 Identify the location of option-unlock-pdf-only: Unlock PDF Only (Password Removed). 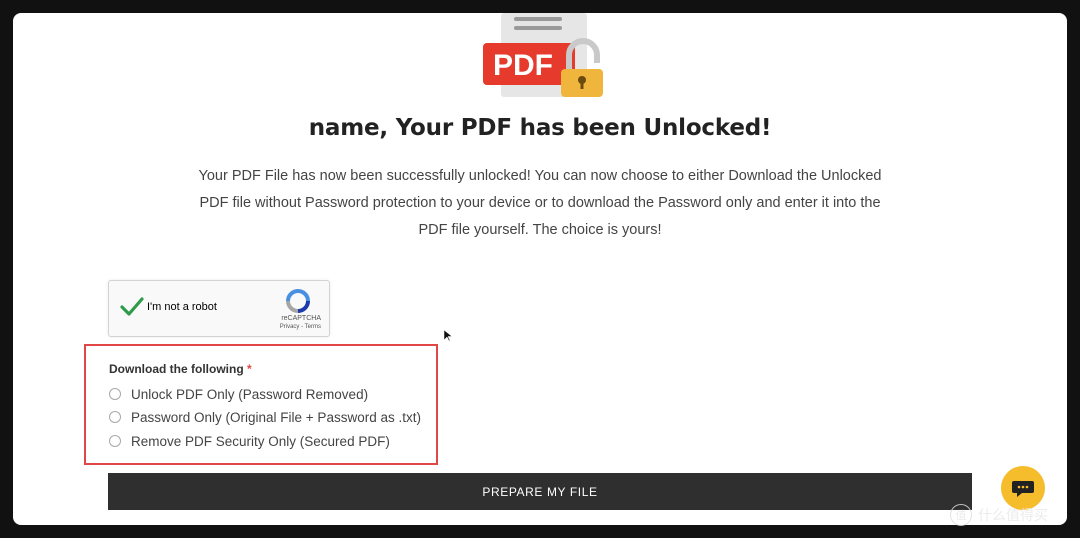
(238, 394).